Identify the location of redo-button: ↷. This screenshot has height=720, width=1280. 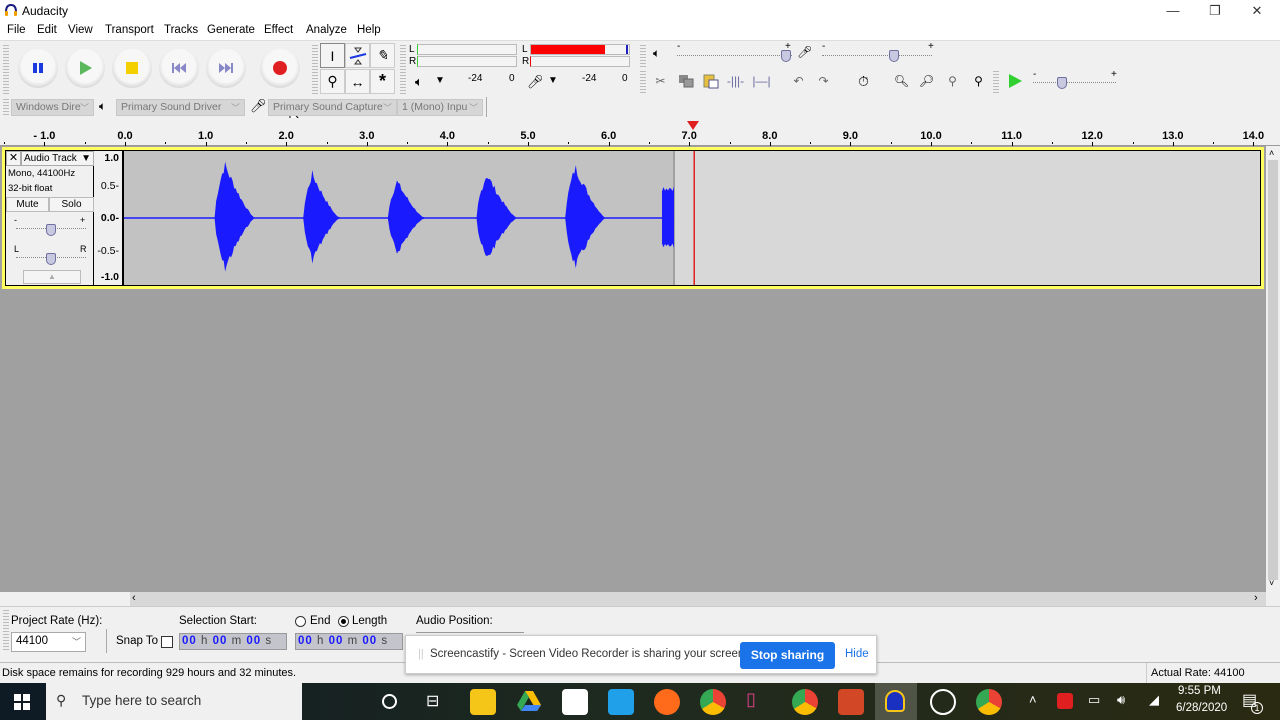
(823, 81).